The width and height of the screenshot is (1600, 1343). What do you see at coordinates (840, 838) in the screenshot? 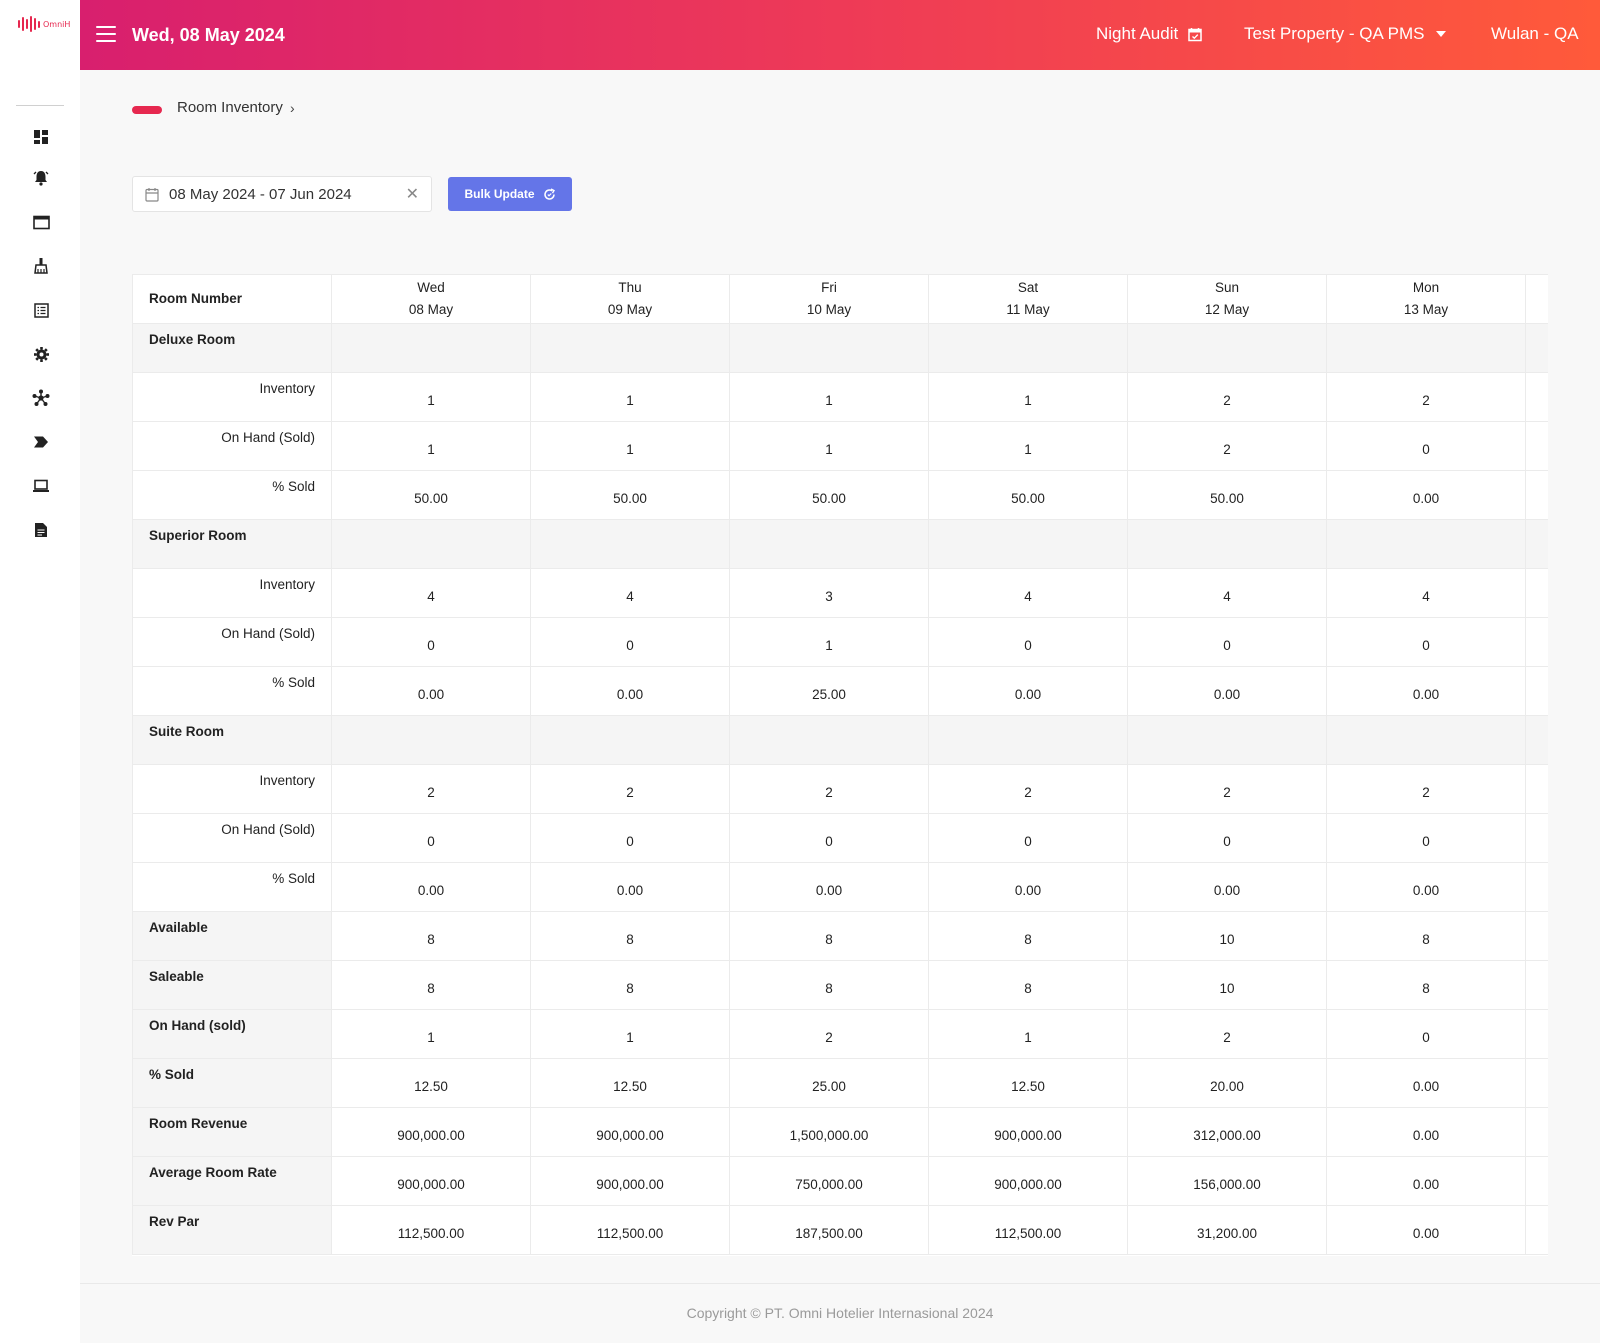
I see `table-row: On Hand (Sold) 0 0 0 0 0 0` at bounding box center [840, 838].